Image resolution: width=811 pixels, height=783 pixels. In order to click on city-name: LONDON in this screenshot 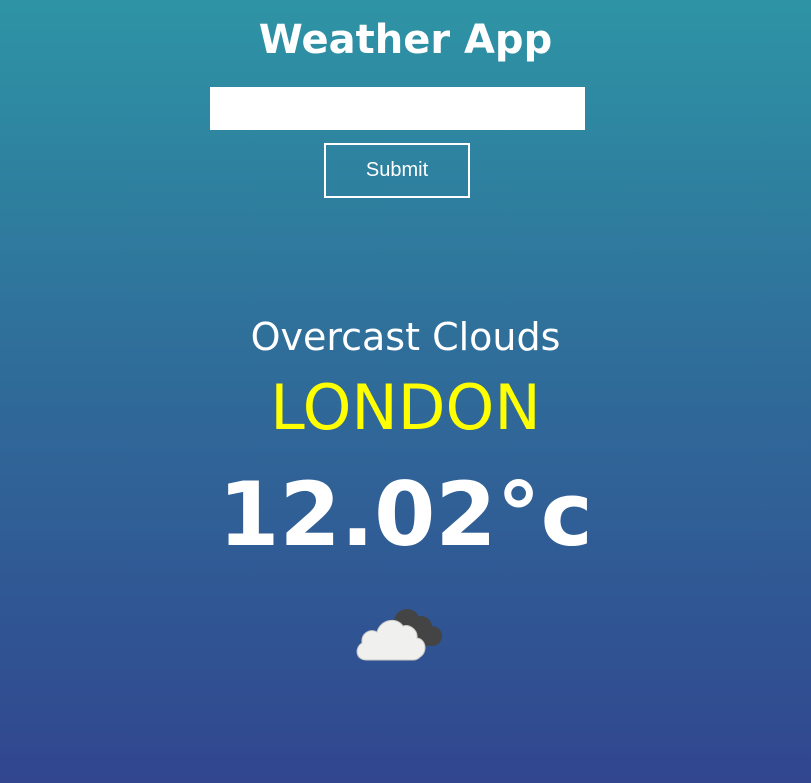, I will do `click(405, 407)`.